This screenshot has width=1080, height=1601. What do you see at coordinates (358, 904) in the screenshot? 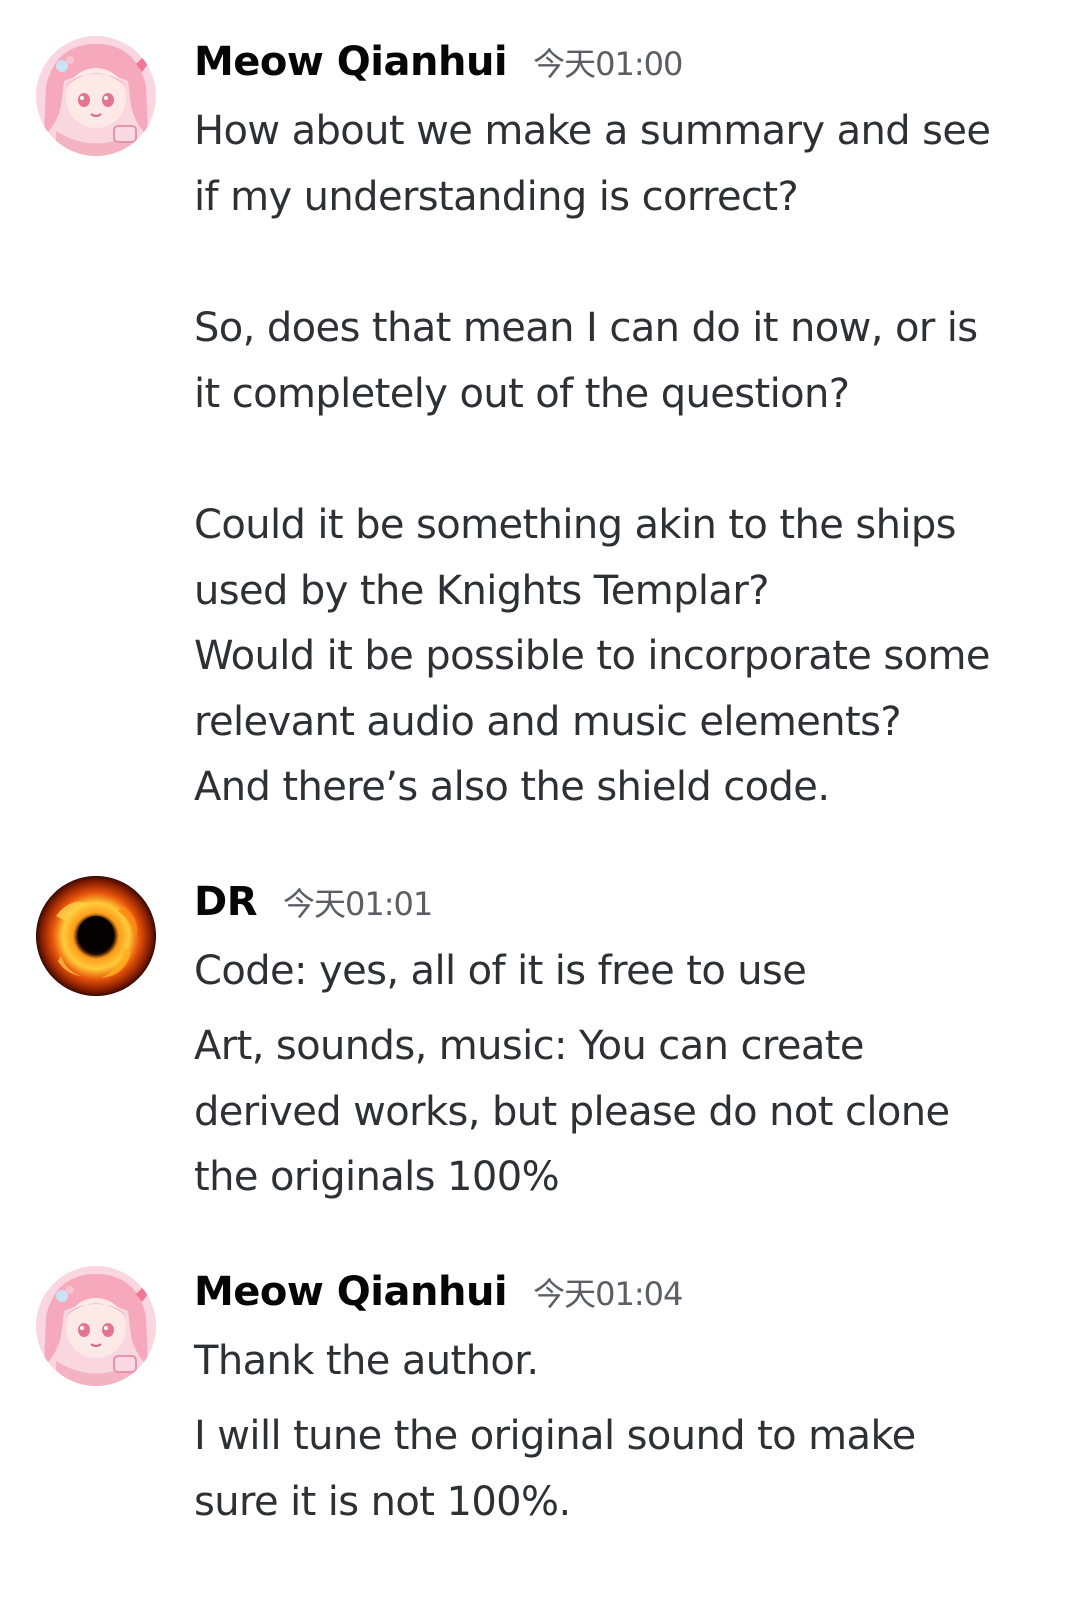
I see `timestamp: 今天01:01` at bounding box center [358, 904].